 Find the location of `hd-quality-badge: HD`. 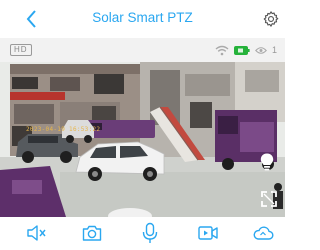

hd-quality-badge: HD is located at coordinates (21, 50).